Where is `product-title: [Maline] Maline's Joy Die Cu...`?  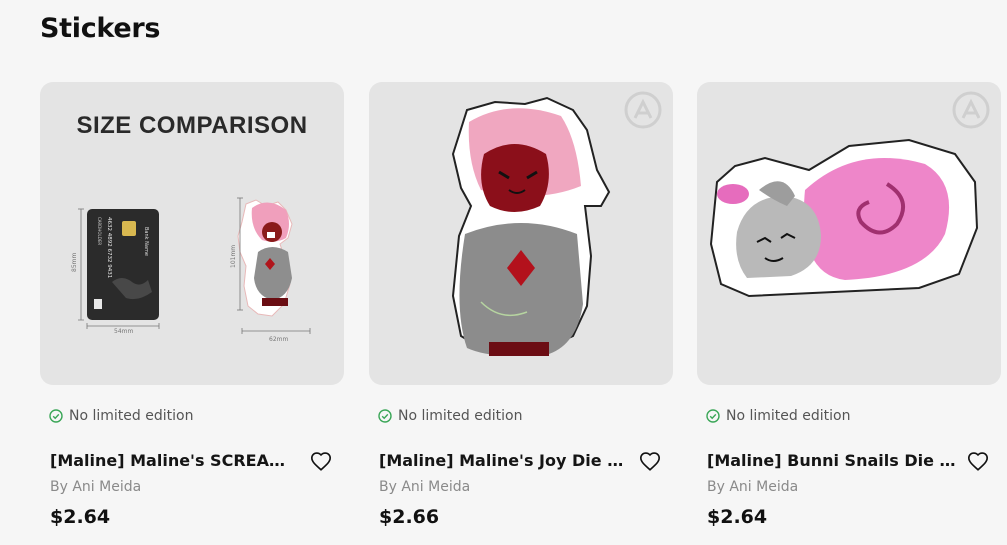 product-title: [Maline] Maline's Joy Die Cu... is located at coordinates (504, 460).